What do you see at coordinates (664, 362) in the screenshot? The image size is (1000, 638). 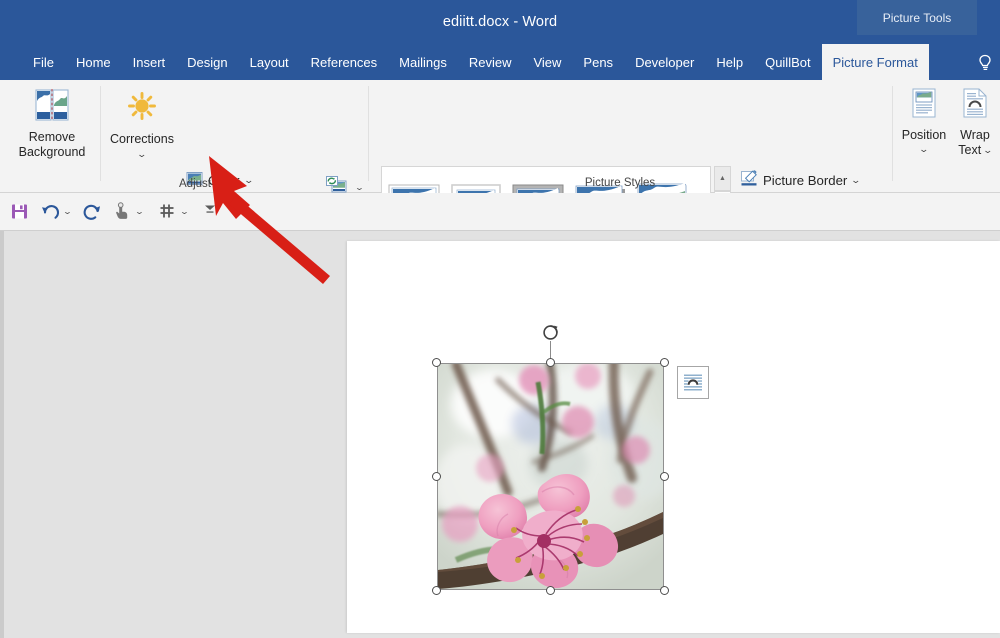 I see `resize-handle-top-right` at bounding box center [664, 362].